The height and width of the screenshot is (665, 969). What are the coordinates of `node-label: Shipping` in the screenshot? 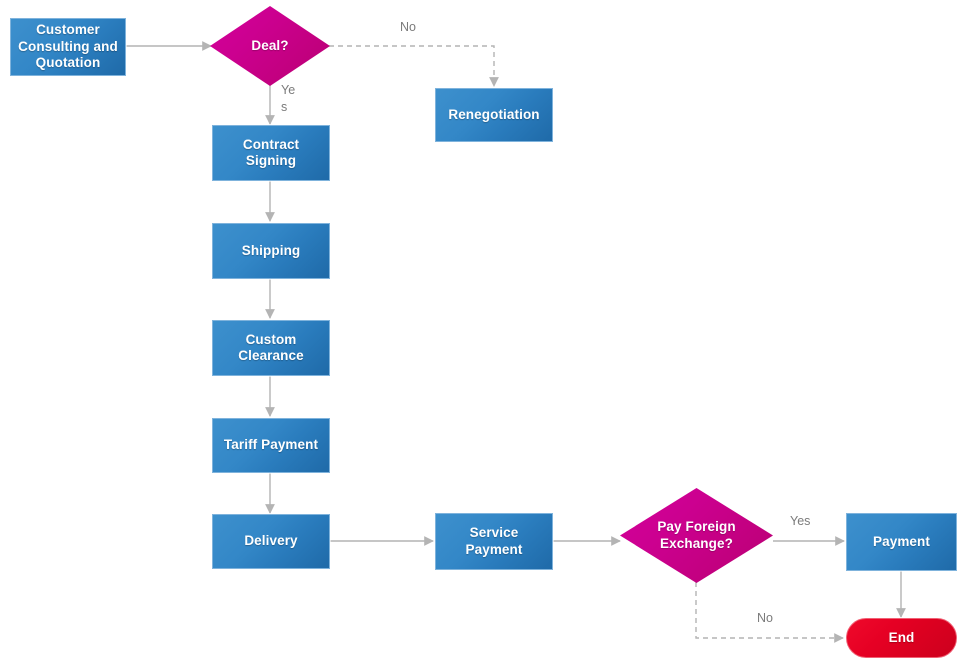 It's located at (271, 250).